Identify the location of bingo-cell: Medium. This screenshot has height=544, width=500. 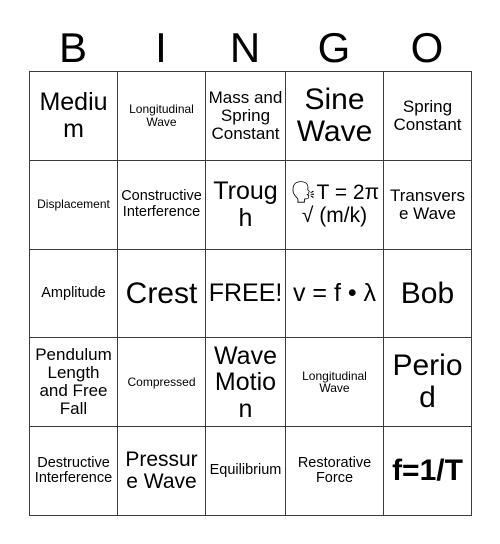
(73, 116).